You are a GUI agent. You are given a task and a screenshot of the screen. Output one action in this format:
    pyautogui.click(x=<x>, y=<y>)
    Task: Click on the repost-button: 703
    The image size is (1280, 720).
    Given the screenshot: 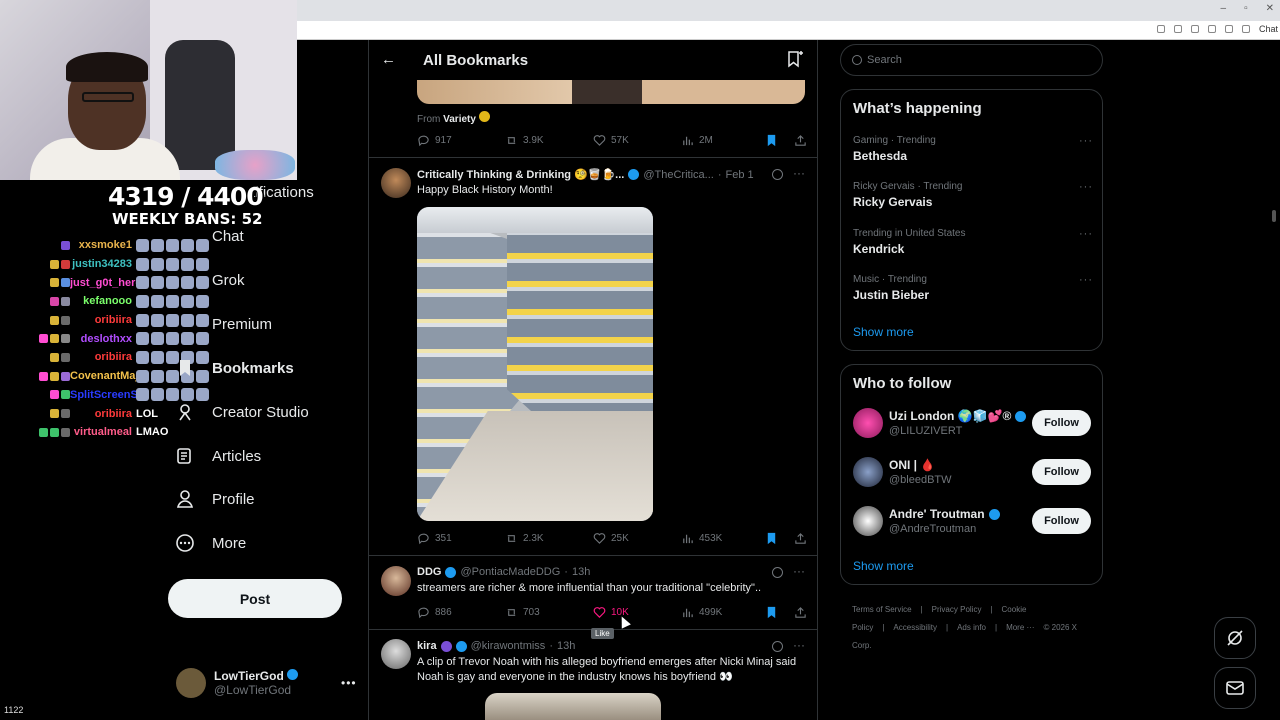 What is the action you would take?
    pyautogui.click(x=549, y=612)
    